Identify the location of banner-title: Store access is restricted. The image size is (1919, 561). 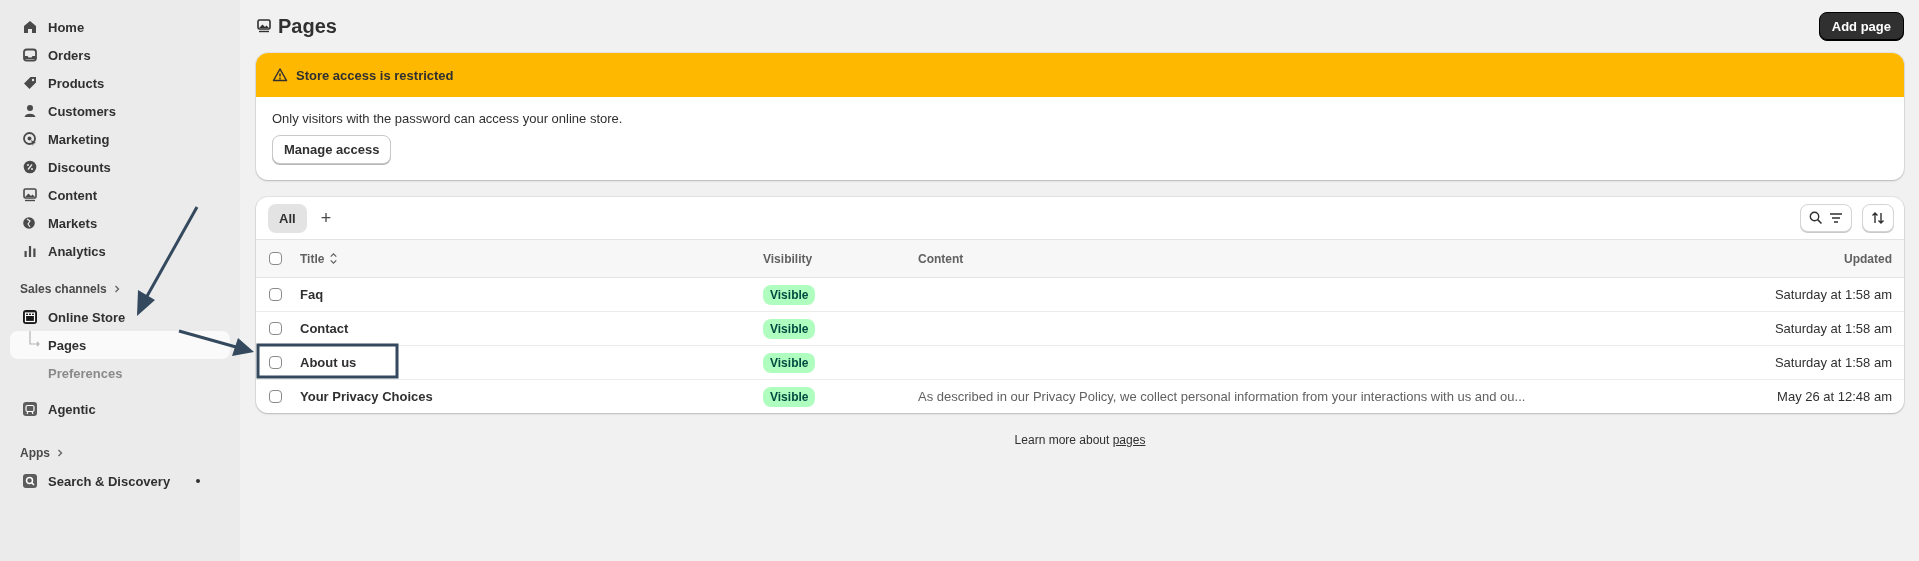
(375, 75).